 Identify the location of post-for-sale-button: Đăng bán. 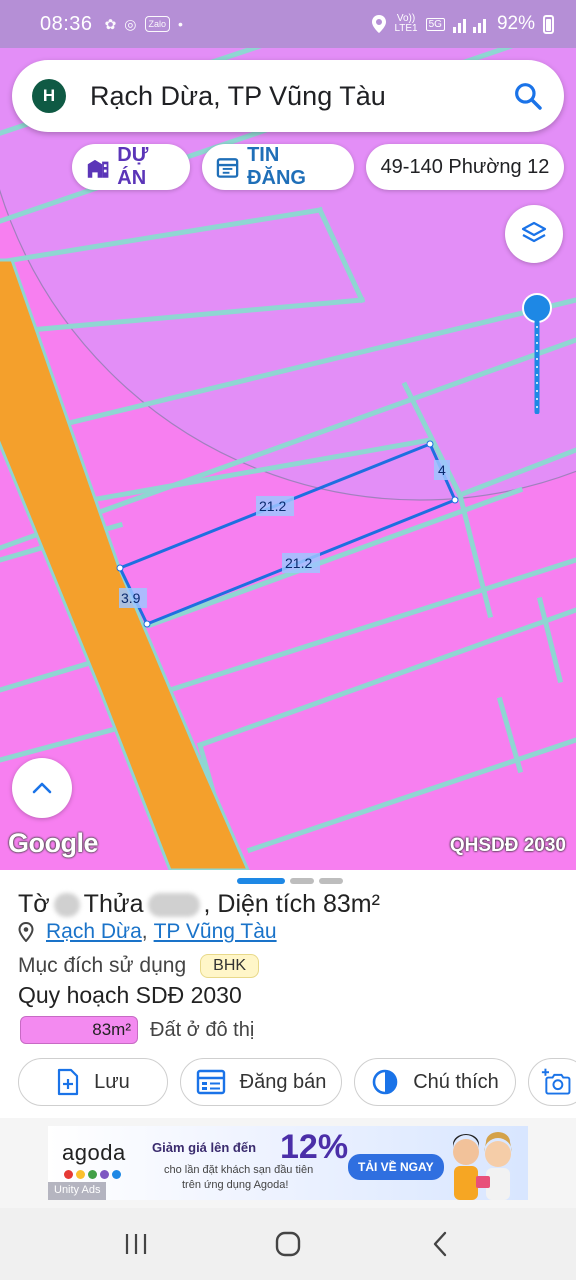
(261, 1082).